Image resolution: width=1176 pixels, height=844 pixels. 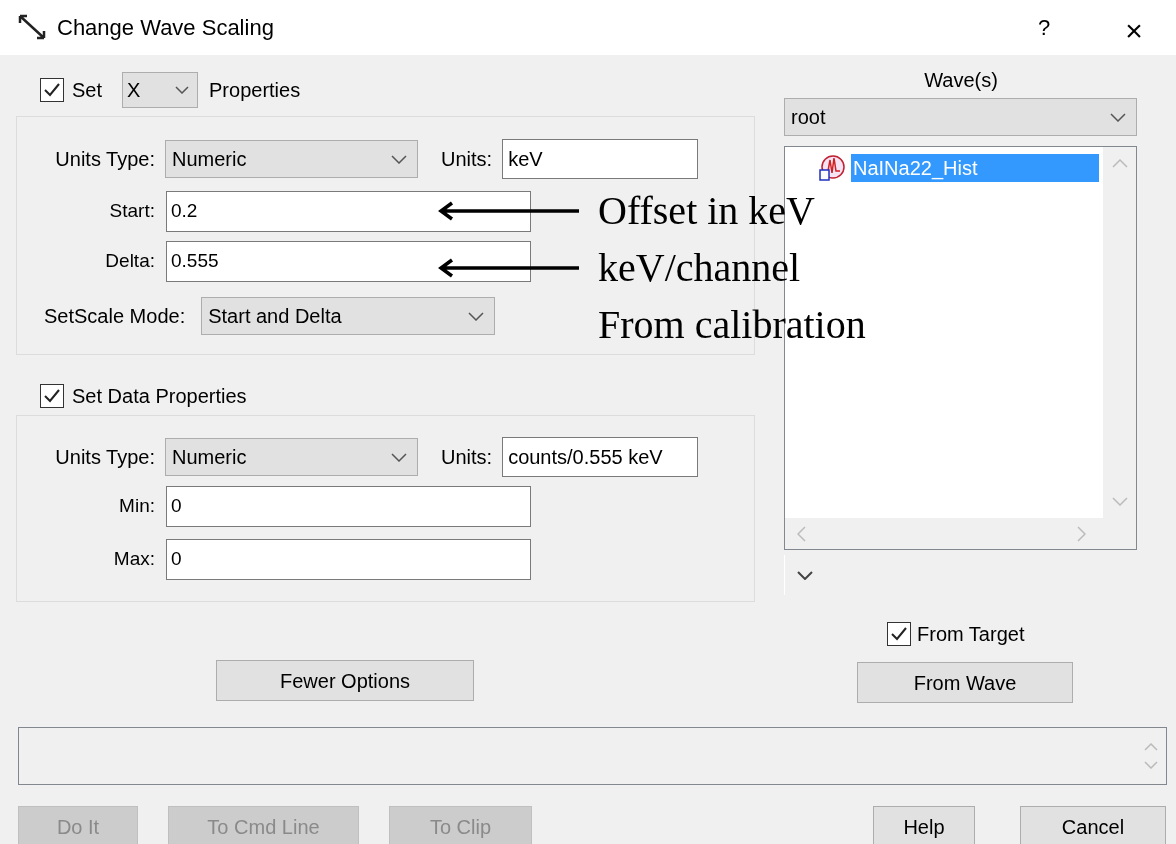 I want to click on vertical-scrollbar, so click(x=1119, y=332).